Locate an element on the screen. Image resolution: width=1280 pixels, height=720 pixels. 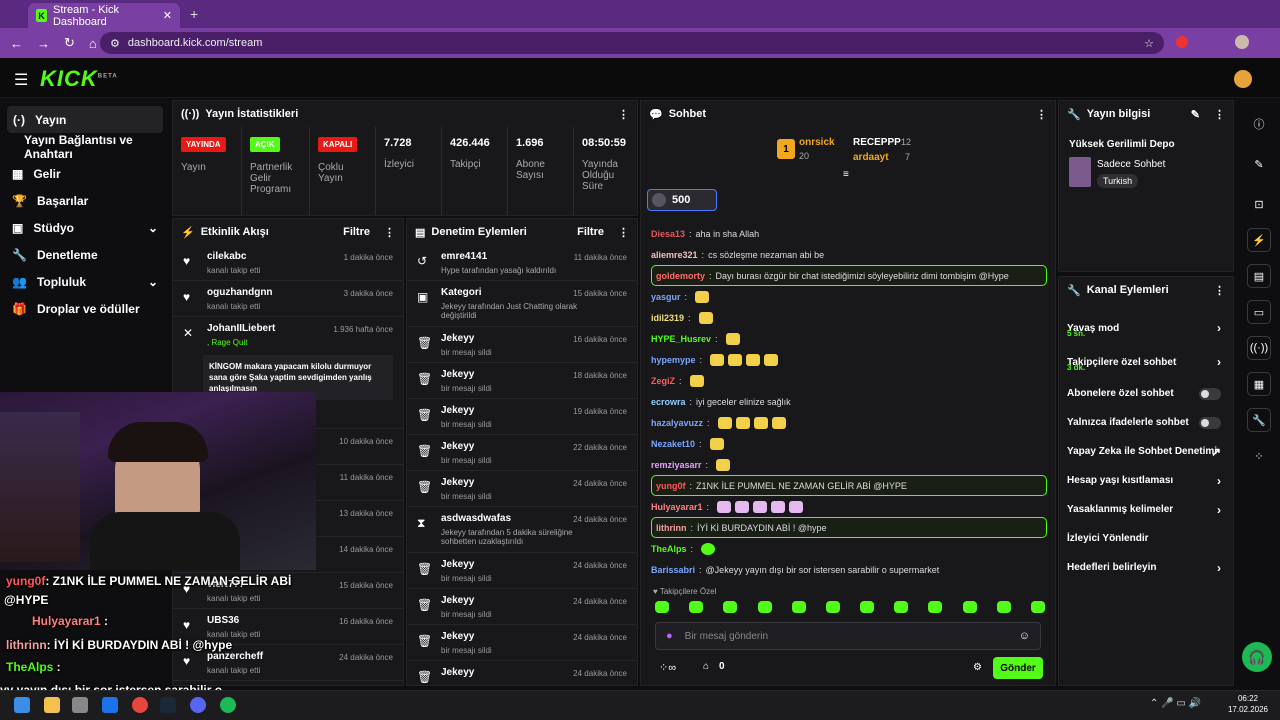
clock: 06:22 17.02.2026 is located at coordinates (1248, 704).